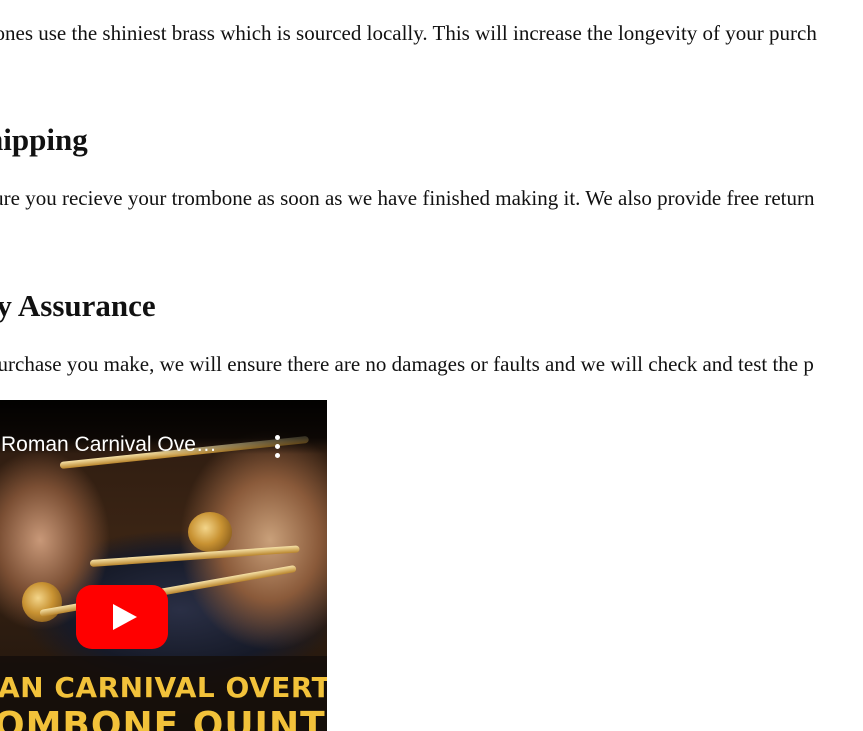 Image resolution: width=863 pixels, height=731 pixels. I want to click on play-icon, so click(122, 617).